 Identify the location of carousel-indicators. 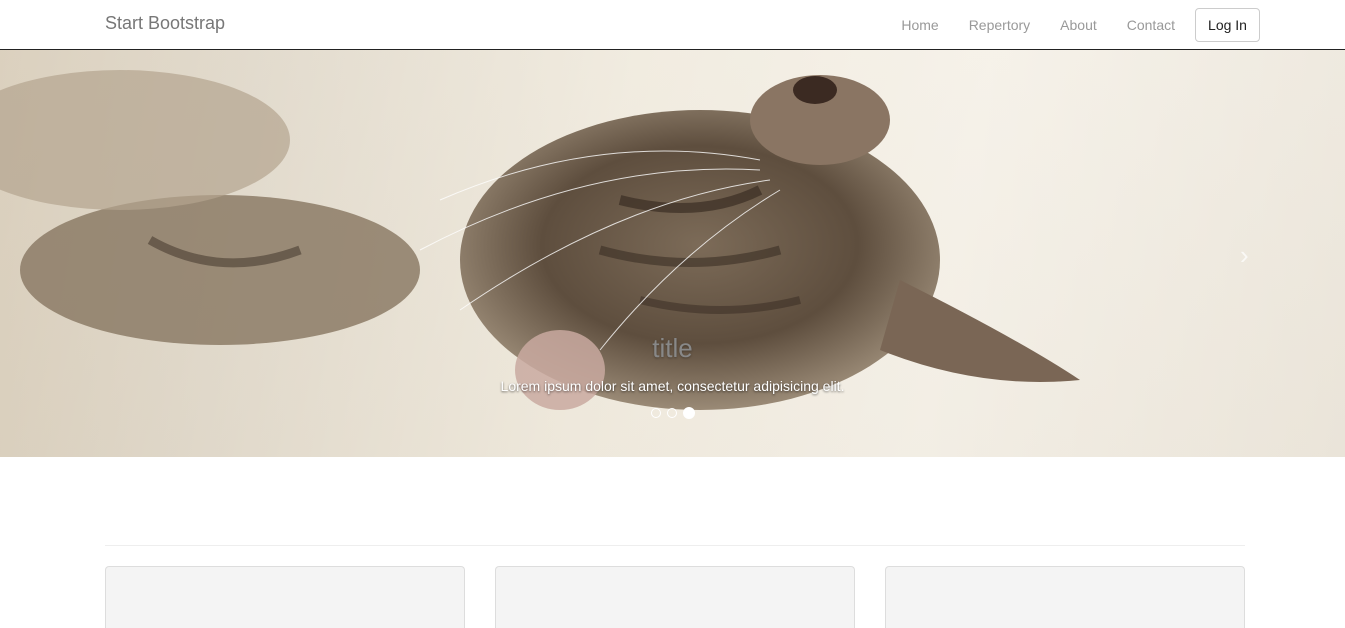
(672, 413).